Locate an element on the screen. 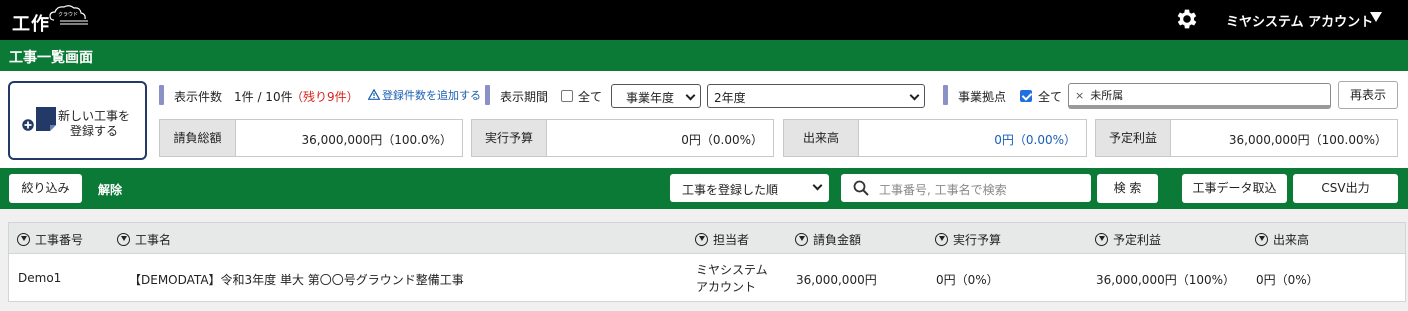 Image resolution: width=1408 pixels, height=311 pixels. column-header-number: 工事番号 is located at coordinates (50, 239).